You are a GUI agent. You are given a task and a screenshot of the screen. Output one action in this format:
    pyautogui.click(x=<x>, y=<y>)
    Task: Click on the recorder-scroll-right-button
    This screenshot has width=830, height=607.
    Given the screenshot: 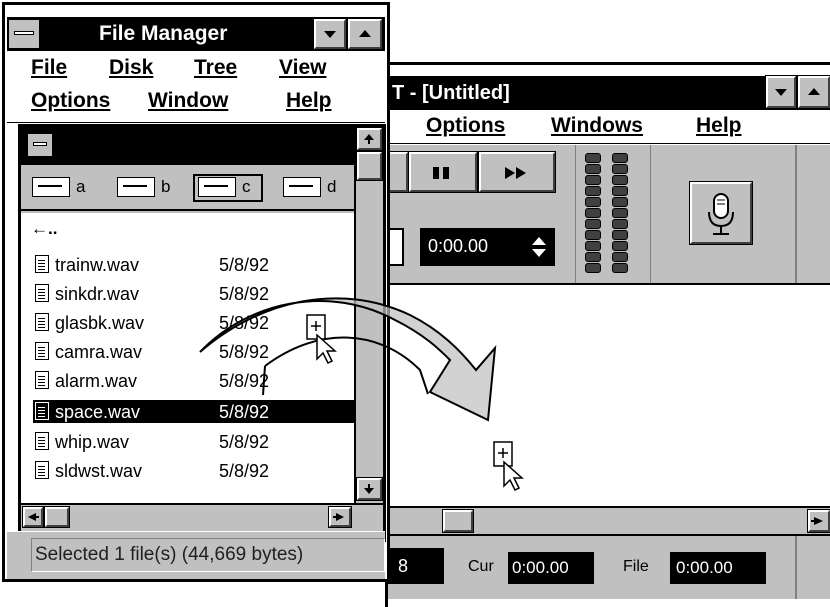 What is the action you would take?
    pyautogui.click(x=818, y=521)
    